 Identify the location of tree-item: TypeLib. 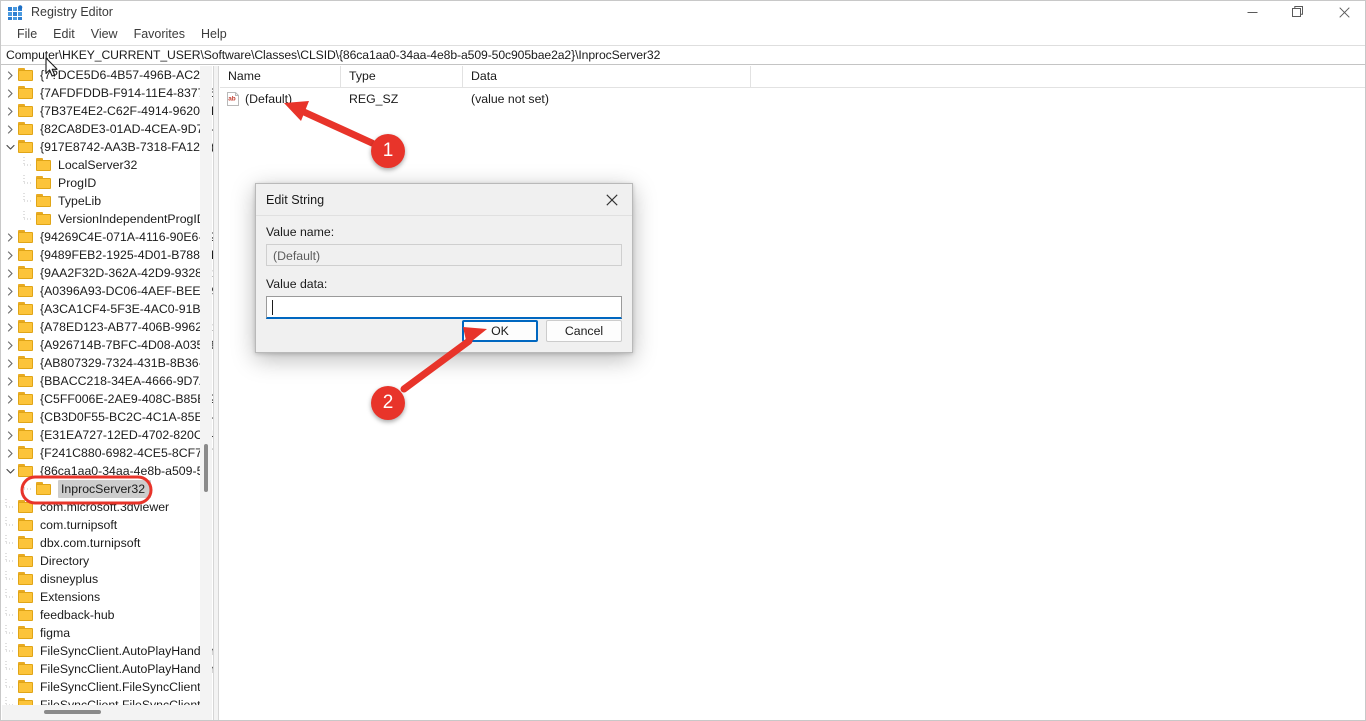
(100, 201).